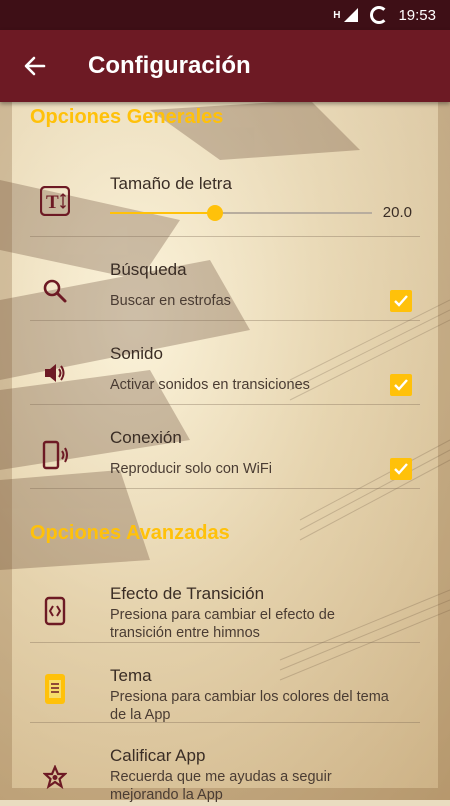 This screenshot has width=450, height=806. Describe the element at coordinates (401, 469) in the screenshot. I see `wifi-checkbox` at that location.